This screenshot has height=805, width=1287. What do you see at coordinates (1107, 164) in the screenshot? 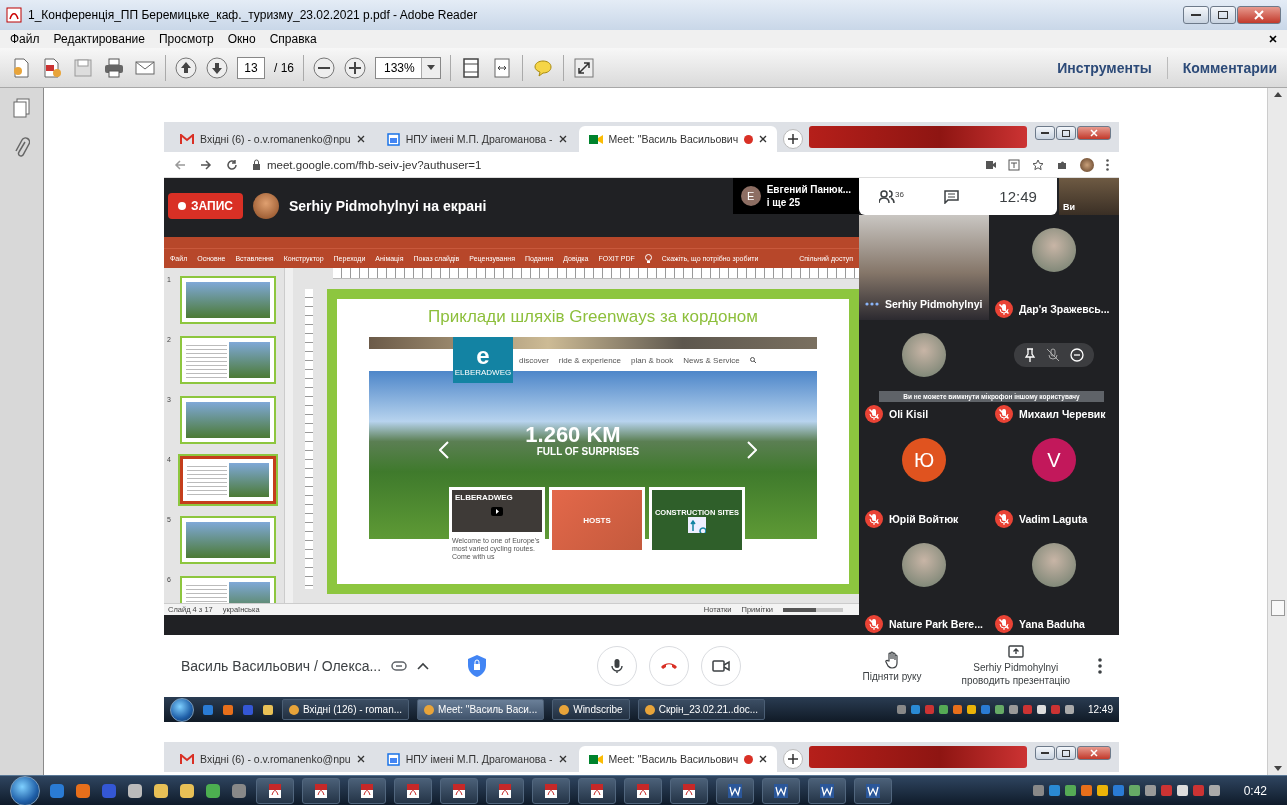
I see `more-icon` at bounding box center [1107, 164].